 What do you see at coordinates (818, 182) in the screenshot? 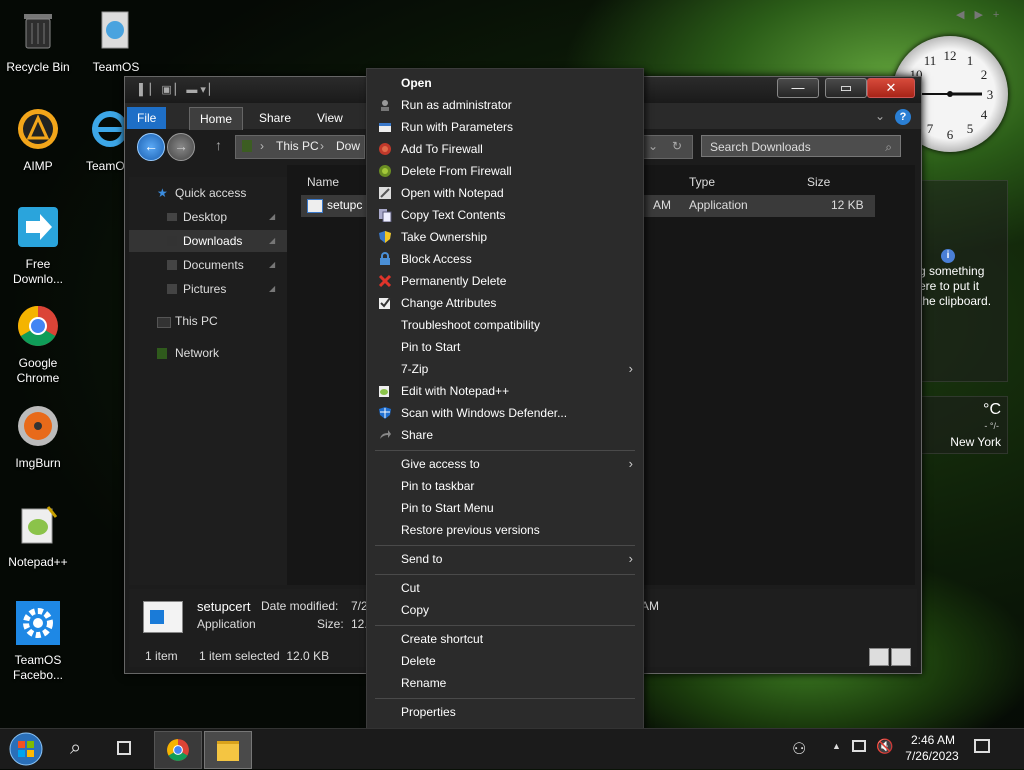
I see `column-size: Size` at bounding box center [818, 182].